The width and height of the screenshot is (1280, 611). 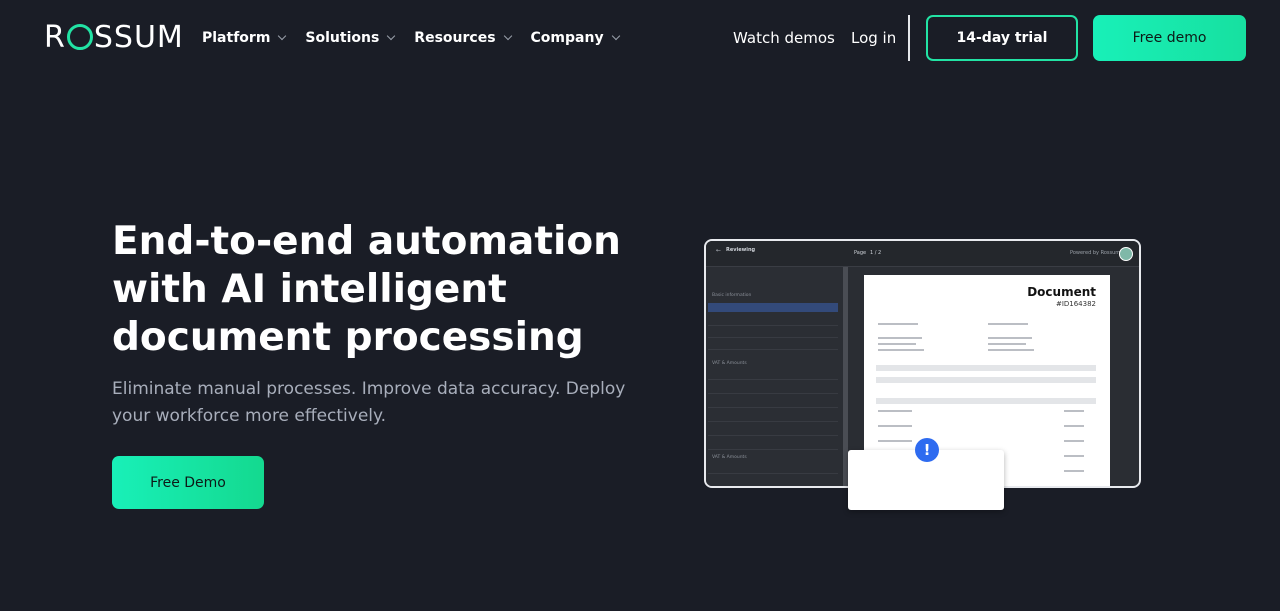 I want to click on rossum-logo: R SSUM, so click(x=114, y=37).